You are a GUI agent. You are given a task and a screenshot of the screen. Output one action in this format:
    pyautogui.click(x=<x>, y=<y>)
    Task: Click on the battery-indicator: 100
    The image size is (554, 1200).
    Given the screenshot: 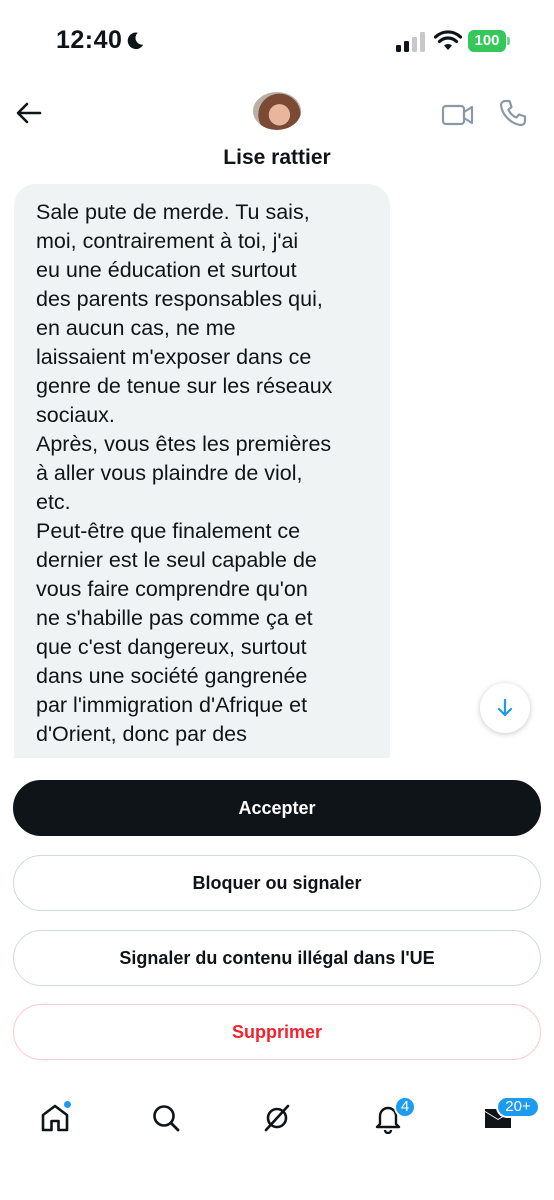 What is the action you would take?
    pyautogui.click(x=489, y=41)
    